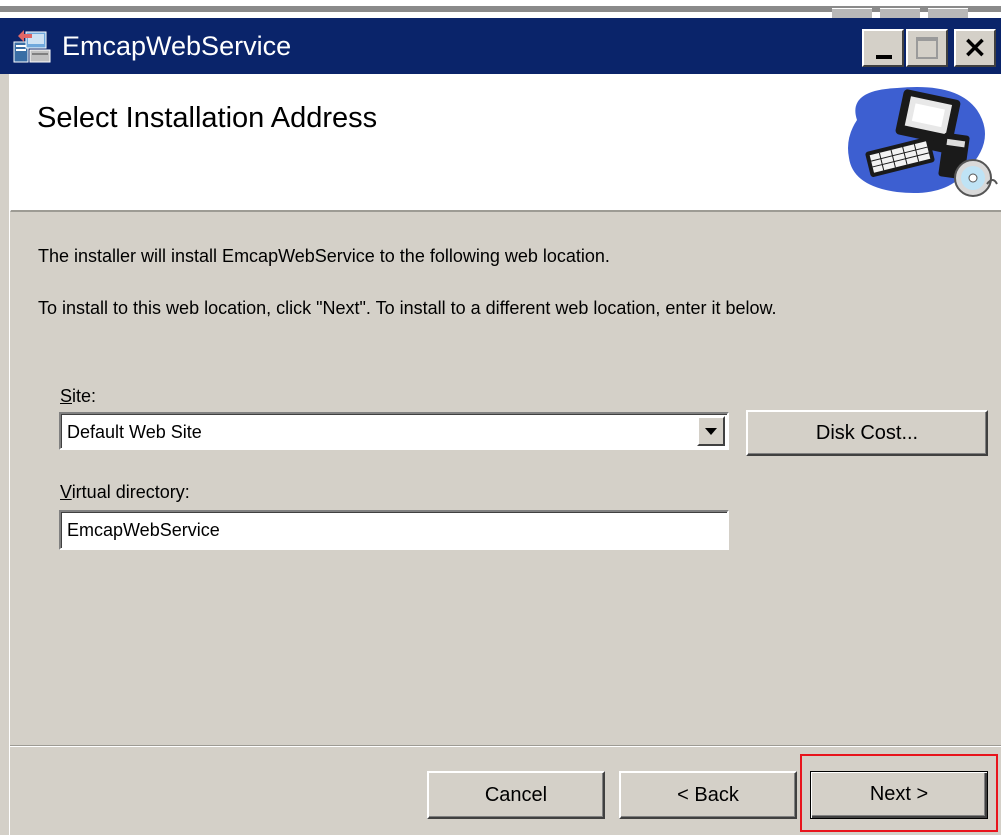 This screenshot has height=835, width=1001. What do you see at coordinates (5, 454) in the screenshot?
I see `window-left-border` at bounding box center [5, 454].